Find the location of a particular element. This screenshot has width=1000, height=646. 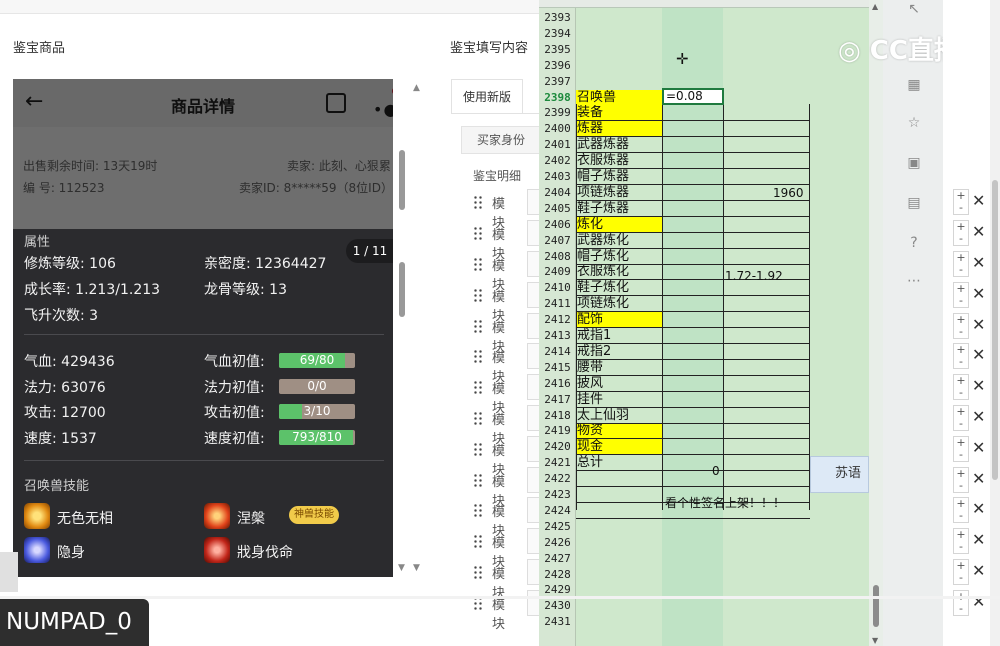

row-number: 2396 is located at coordinates (557, 66).